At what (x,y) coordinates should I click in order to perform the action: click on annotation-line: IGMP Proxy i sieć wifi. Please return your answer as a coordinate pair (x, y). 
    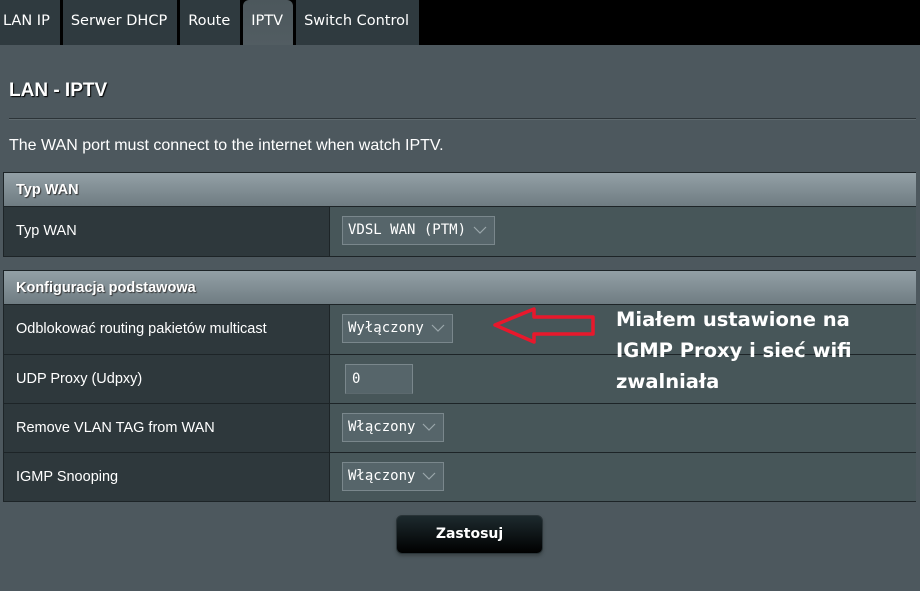
    Looking at the image, I should click on (734, 350).